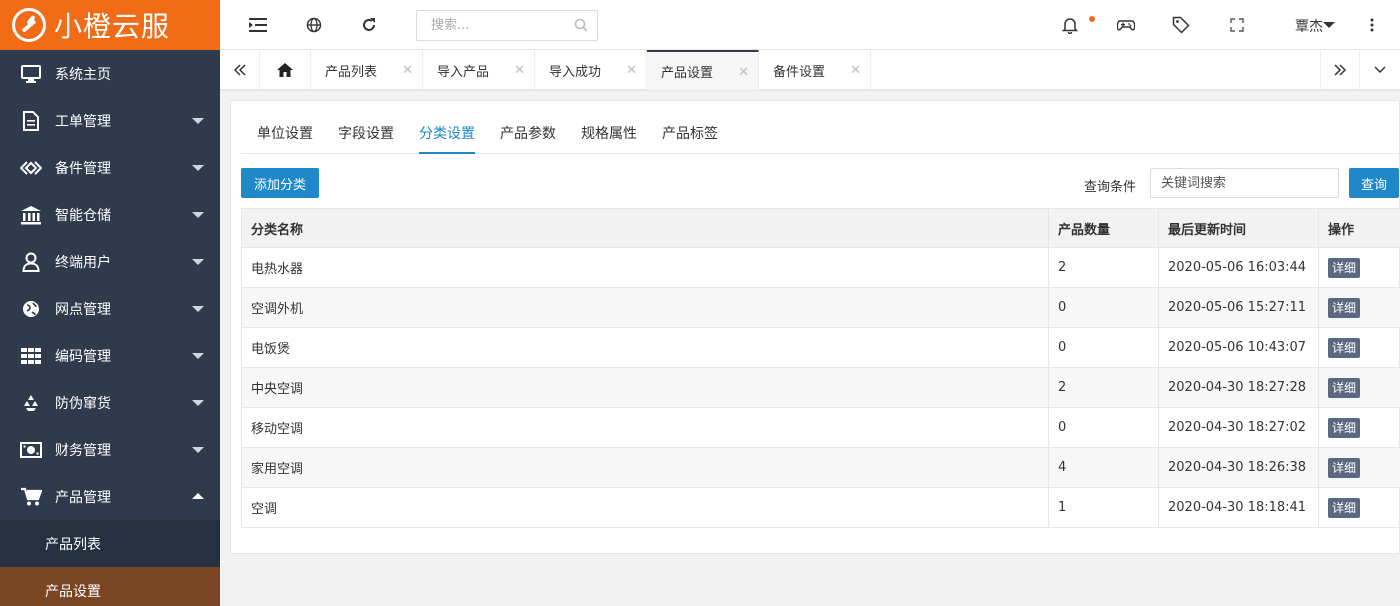  What do you see at coordinates (1103, 228) in the screenshot?
I see `column-header-count: 产品数量` at bounding box center [1103, 228].